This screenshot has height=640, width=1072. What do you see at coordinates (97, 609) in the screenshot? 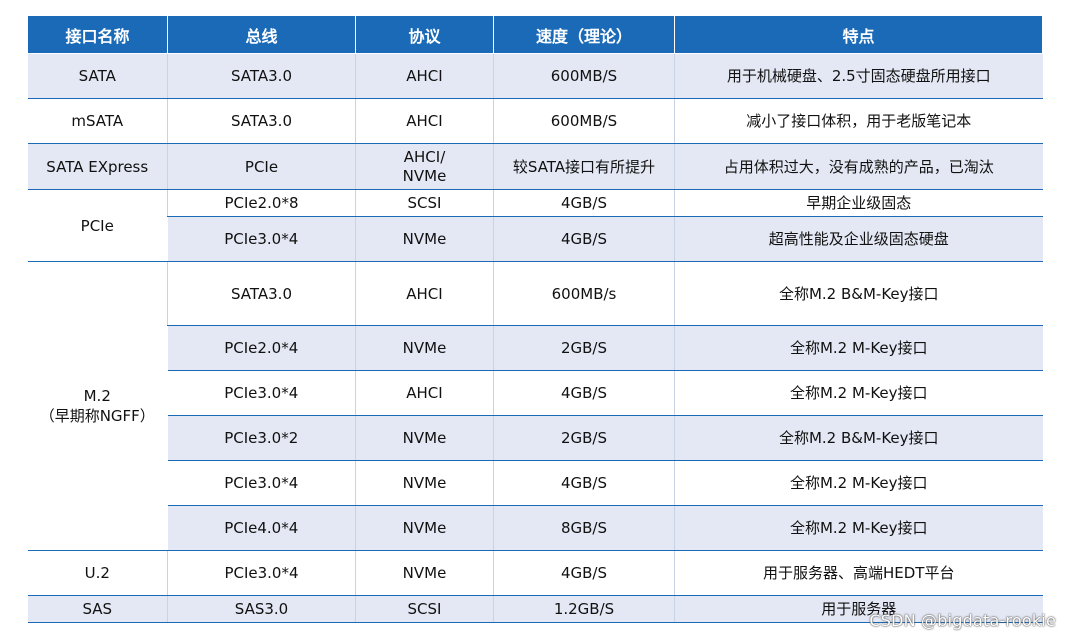
I see `cell-interface: SAS` at bounding box center [97, 609].